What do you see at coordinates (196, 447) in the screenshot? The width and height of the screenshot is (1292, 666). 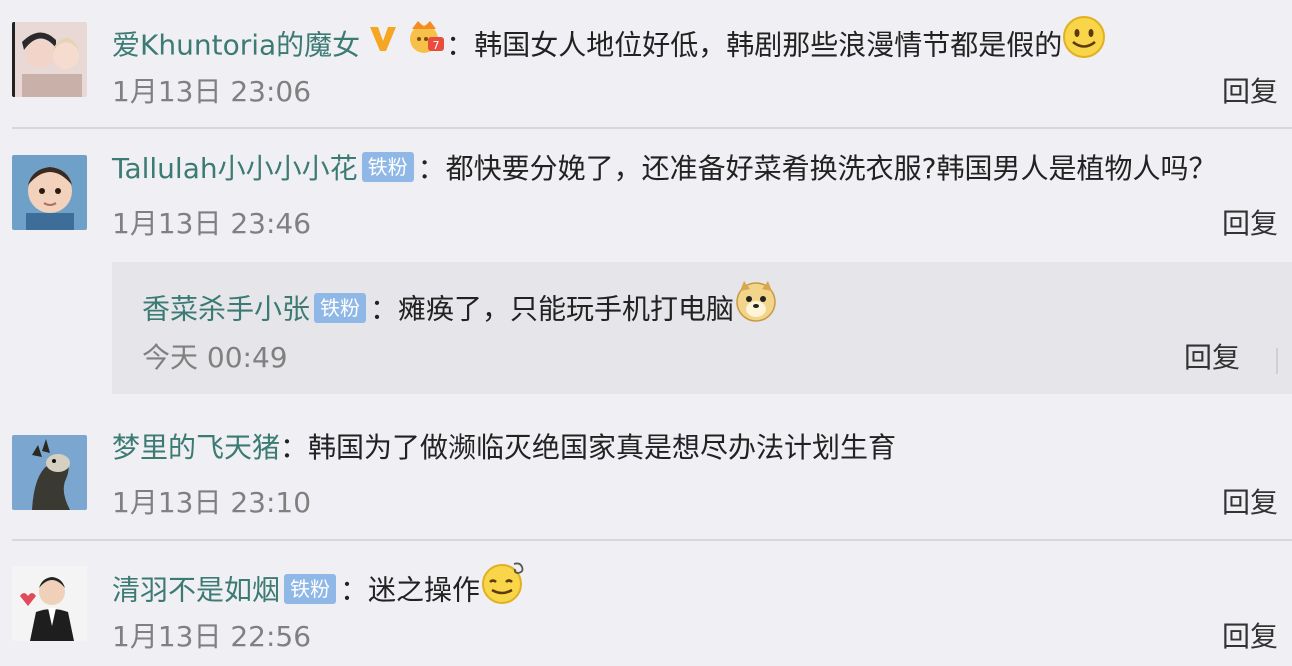 I see `username: 梦里的飞天猪` at bounding box center [196, 447].